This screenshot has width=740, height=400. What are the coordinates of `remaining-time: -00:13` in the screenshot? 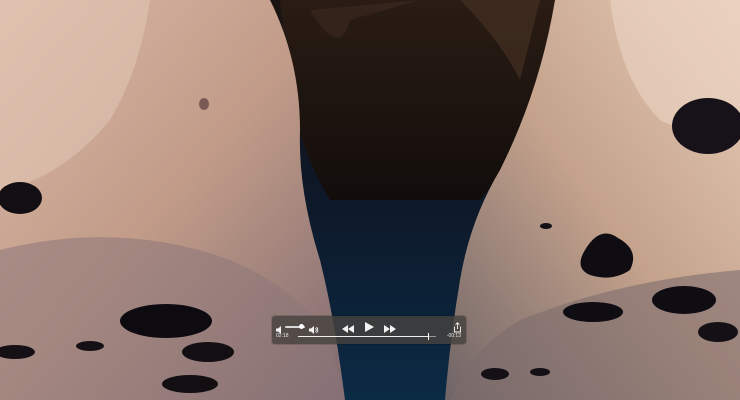 It's located at (453, 336).